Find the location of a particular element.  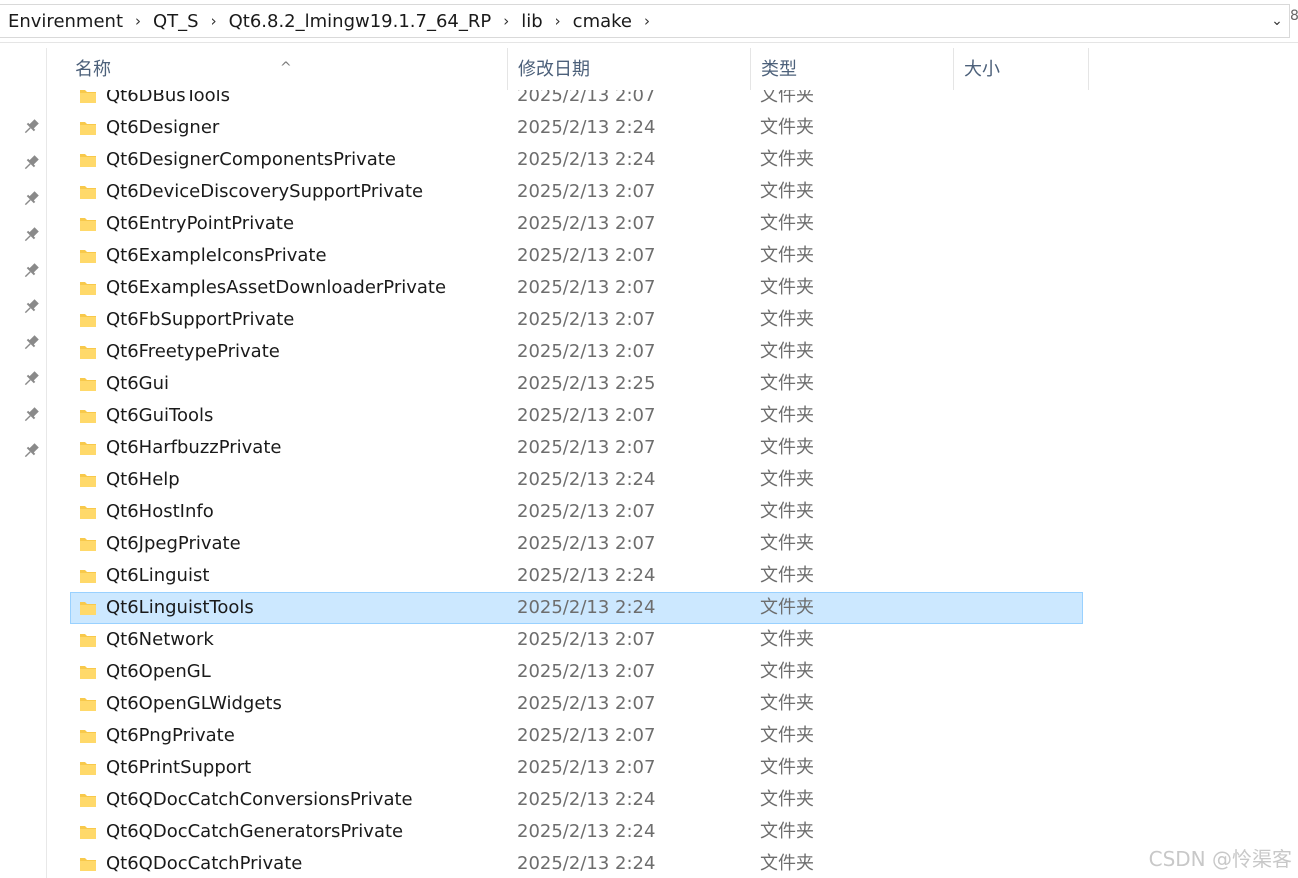

item-name: Qt6Network is located at coordinates (160, 639).